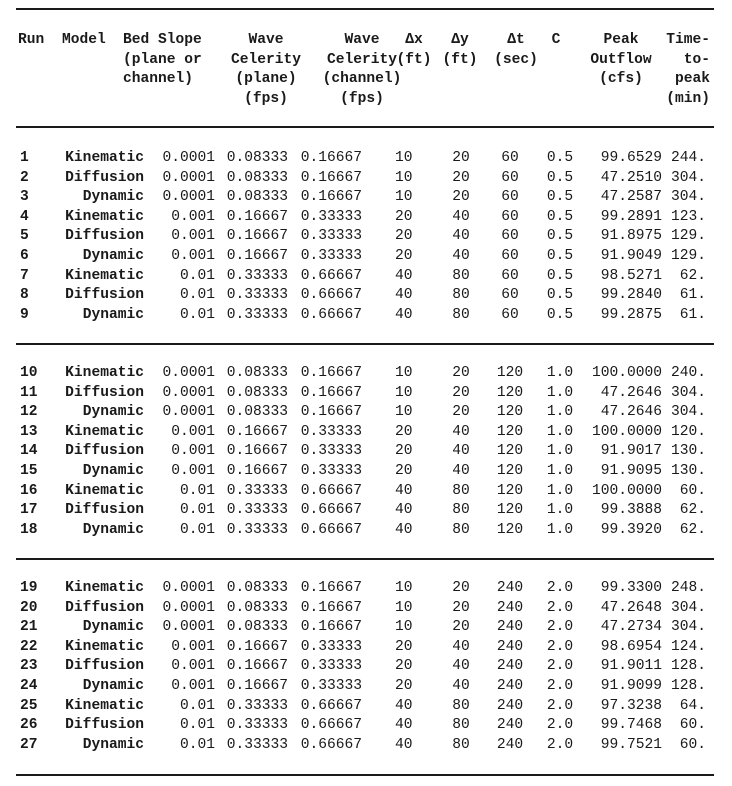 The width and height of the screenshot is (732, 786). Describe the element at coordinates (688, 256) in the screenshot. I see `cell-time-to-peak: 129.` at that location.